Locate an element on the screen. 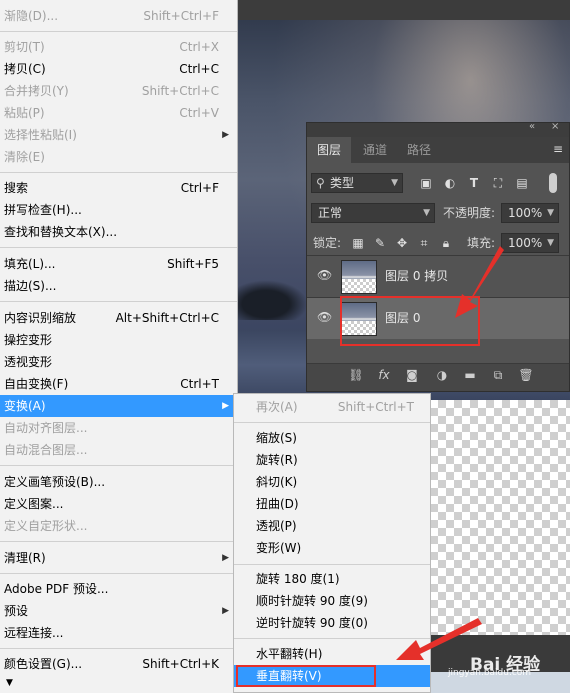  filter-kind-label: 类型 is located at coordinates (342, 183).